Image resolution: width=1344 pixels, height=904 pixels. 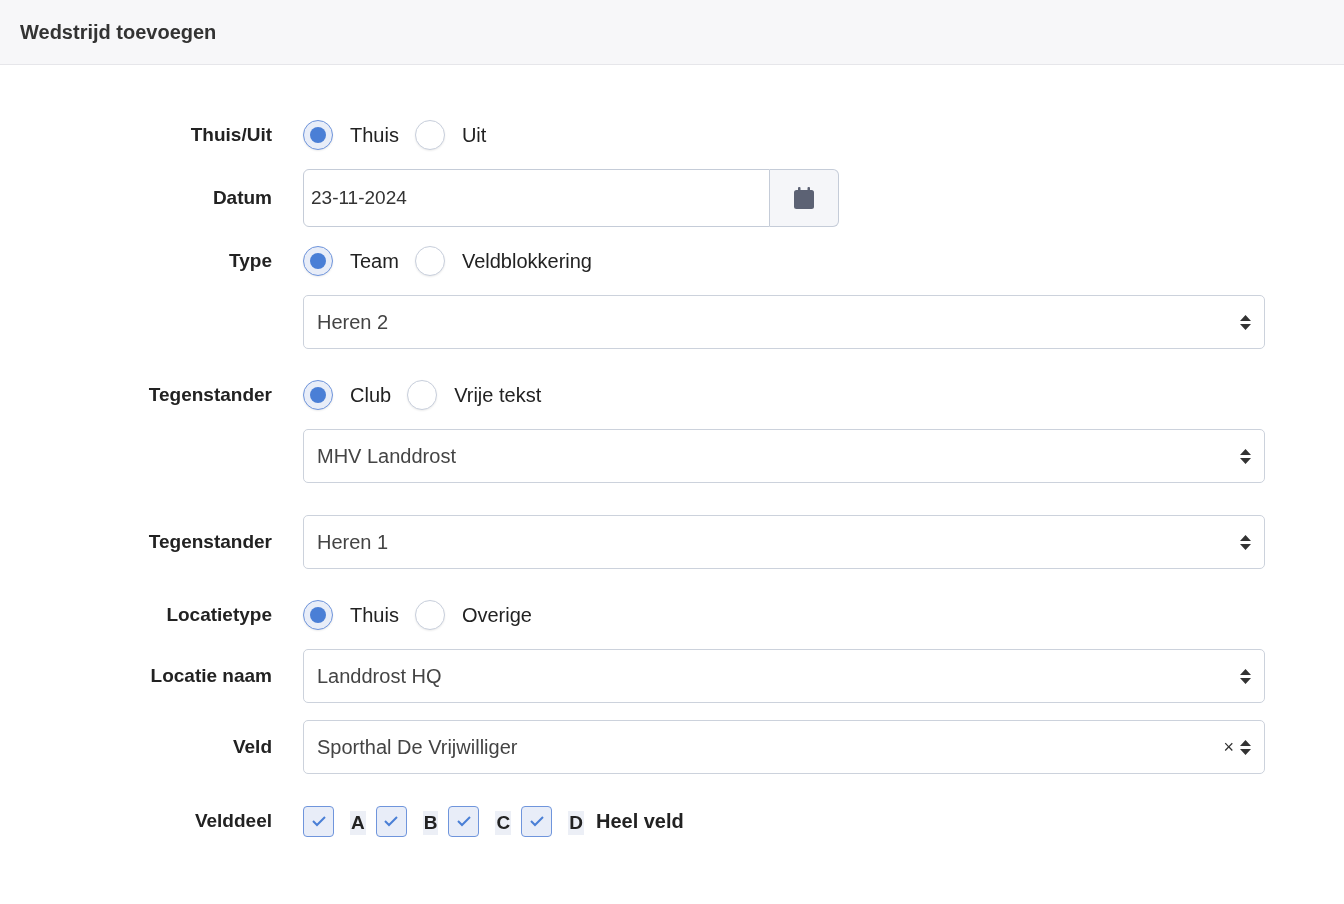 I want to click on field-label: Type, so click(x=250, y=260).